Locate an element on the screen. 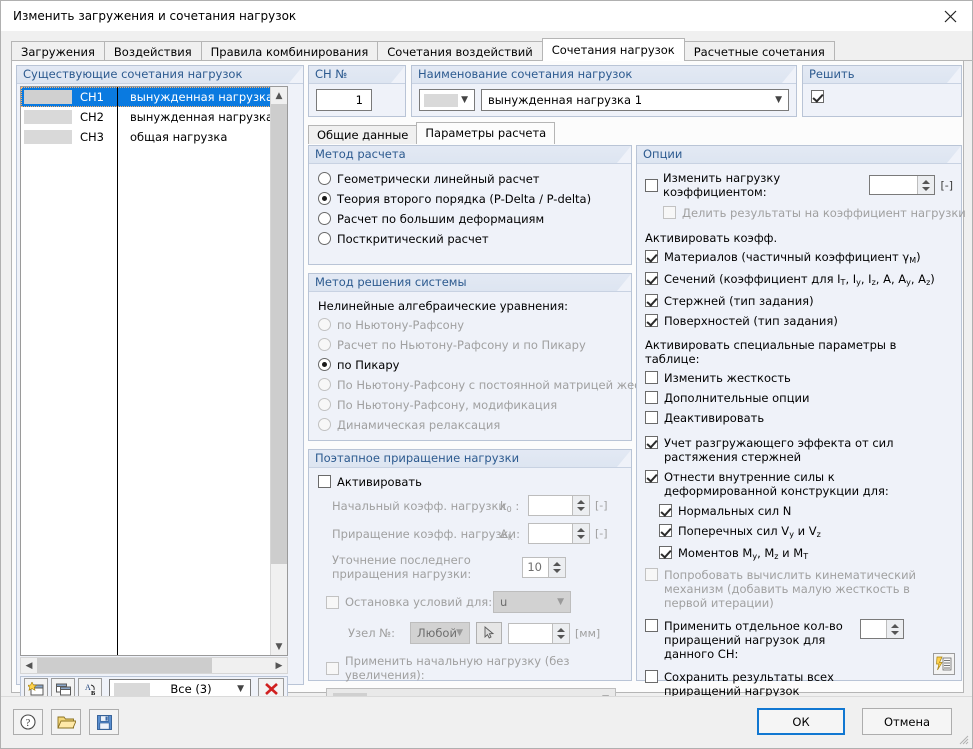 Image resolution: width=973 pixels, height=749 pixels. break-condition-combo: u ▼ is located at coordinates (532, 602).